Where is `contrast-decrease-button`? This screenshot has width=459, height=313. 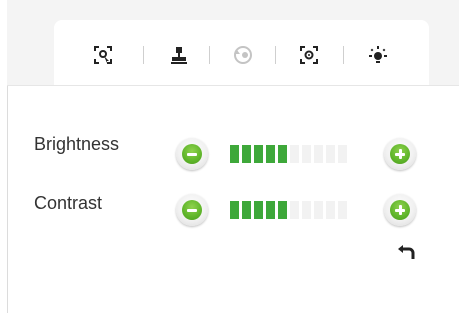 contrast-decrease-button is located at coordinates (192, 210).